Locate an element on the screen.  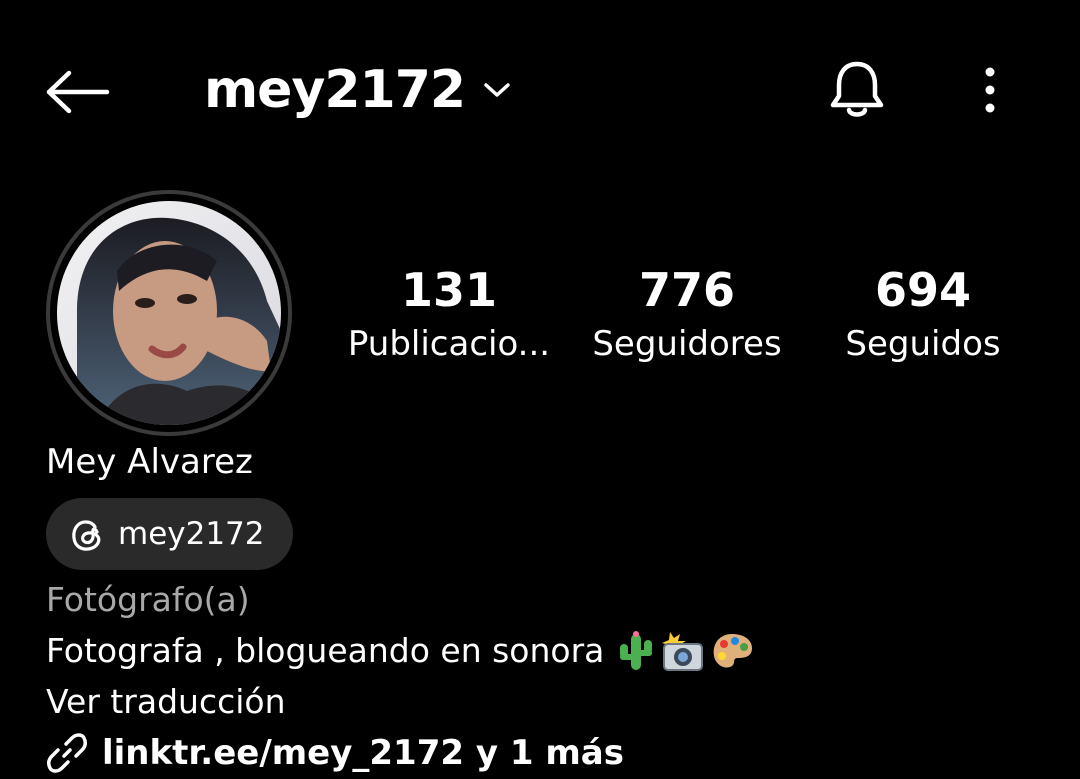
profile-avatar is located at coordinates (169, 313).